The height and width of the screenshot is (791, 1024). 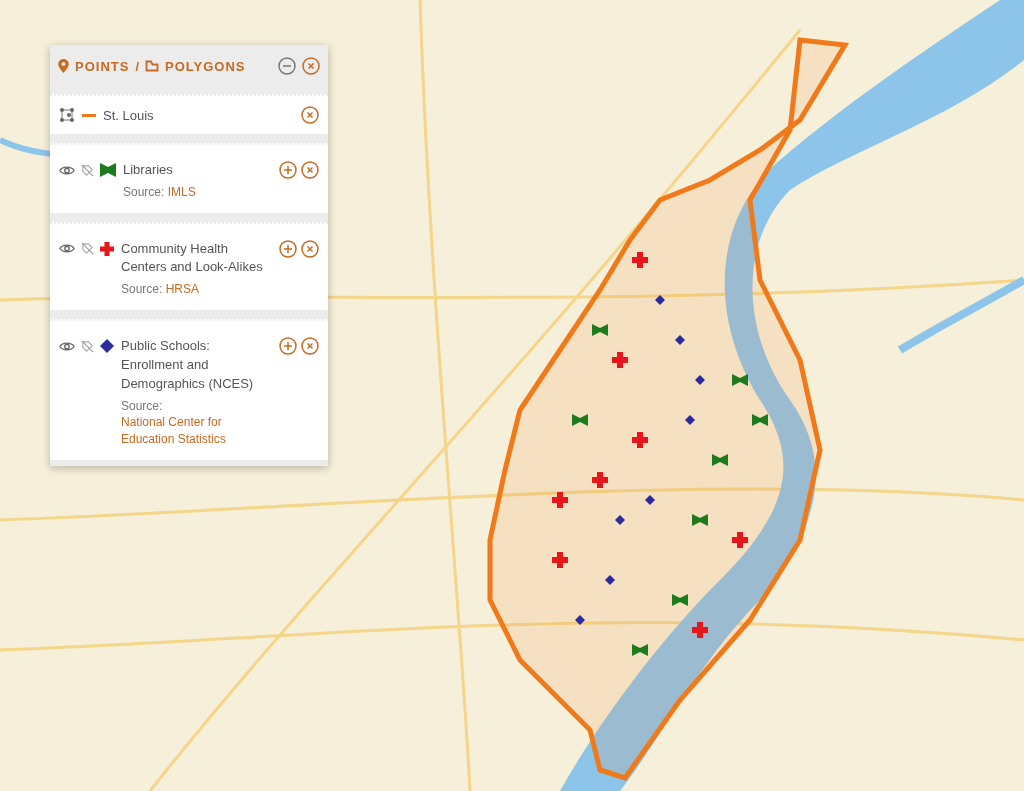 I want to click on polygon-icon, so click(x=152, y=66).